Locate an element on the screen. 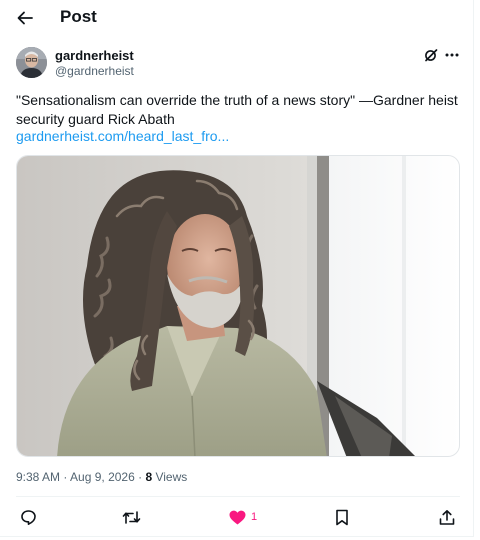 The image size is (480, 540). bookmark-button is located at coordinates (342, 517).